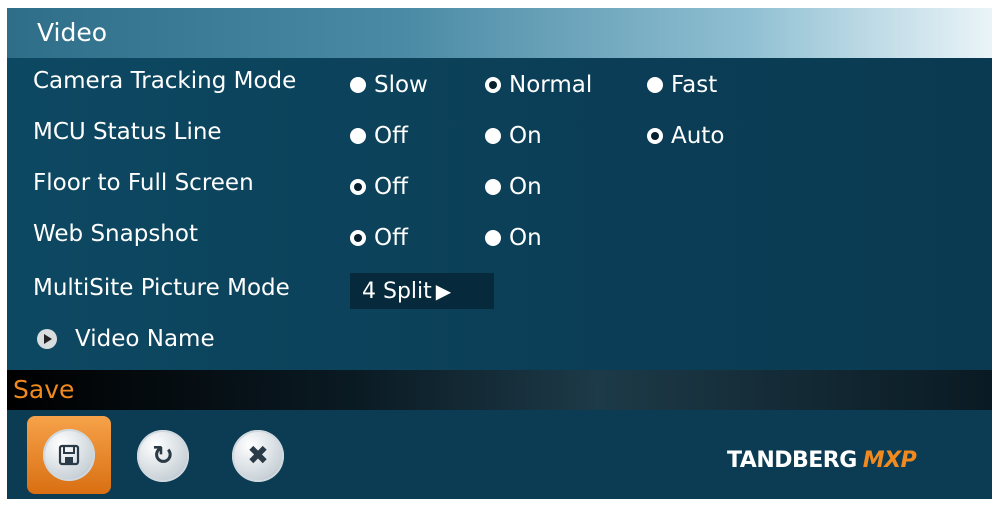 The image size is (995, 506). Describe the element at coordinates (161, 288) in the screenshot. I see `setting-label: MultiSite Picture Mode` at that location.